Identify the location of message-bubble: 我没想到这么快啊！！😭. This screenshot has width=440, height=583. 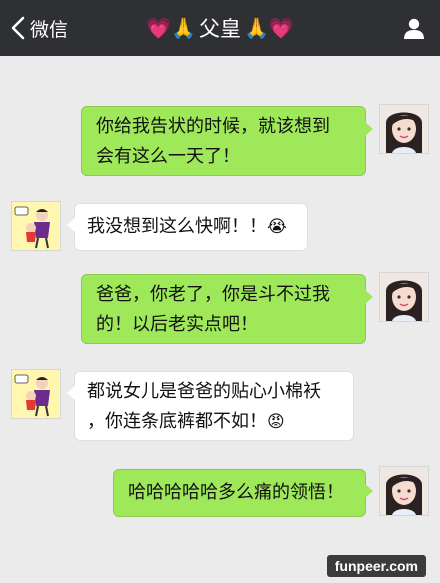
(191, 227).